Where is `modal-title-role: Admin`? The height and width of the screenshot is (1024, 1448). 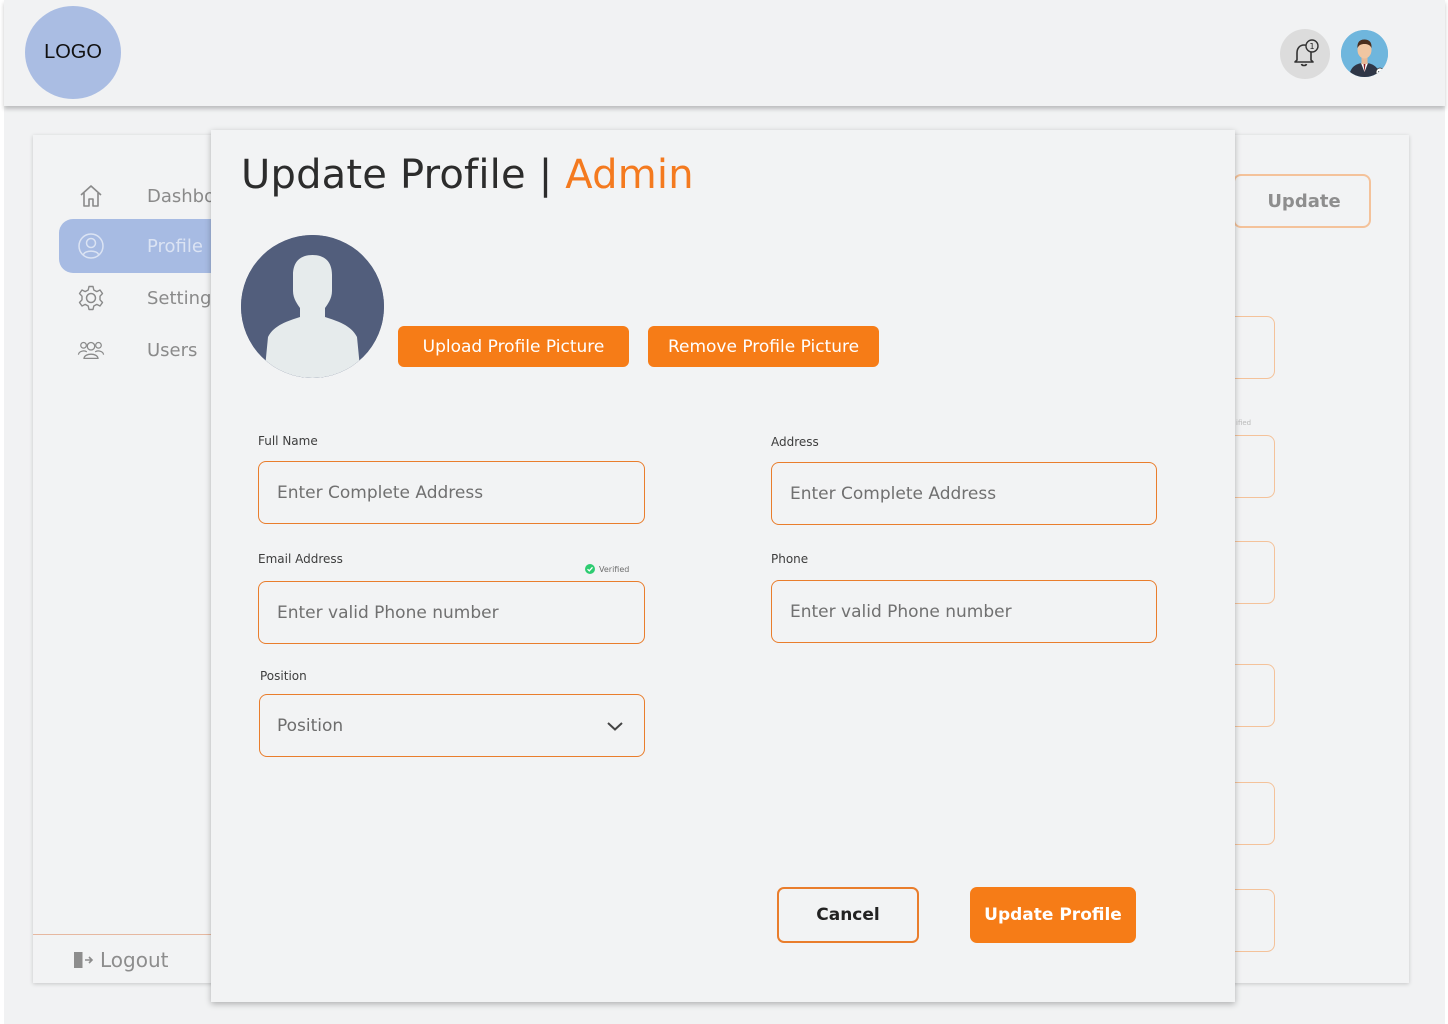
modal-title-role: Admin is located at coordinates (629, 175).